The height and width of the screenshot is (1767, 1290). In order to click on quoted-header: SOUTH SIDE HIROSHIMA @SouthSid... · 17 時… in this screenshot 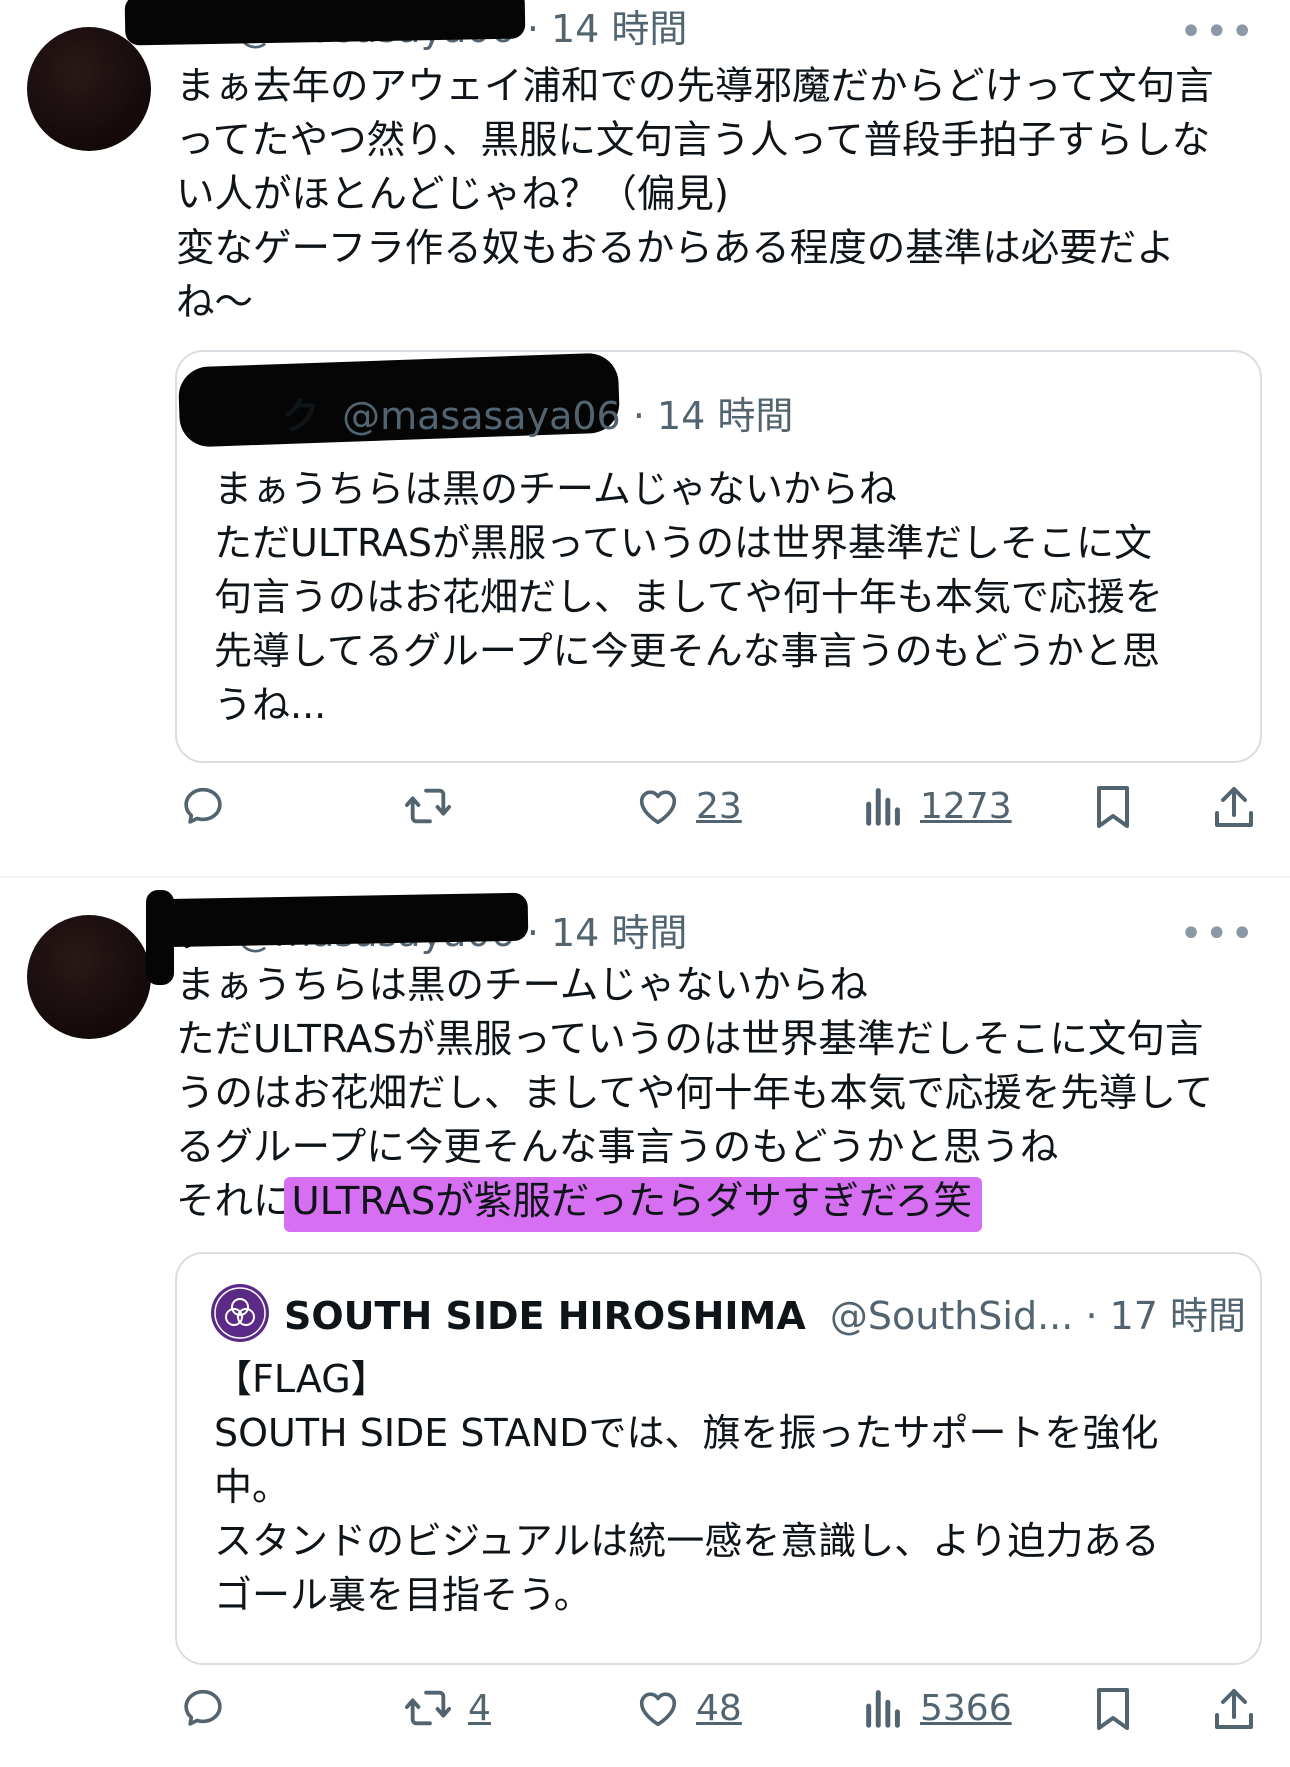, I will do `click(765, 1316)`.